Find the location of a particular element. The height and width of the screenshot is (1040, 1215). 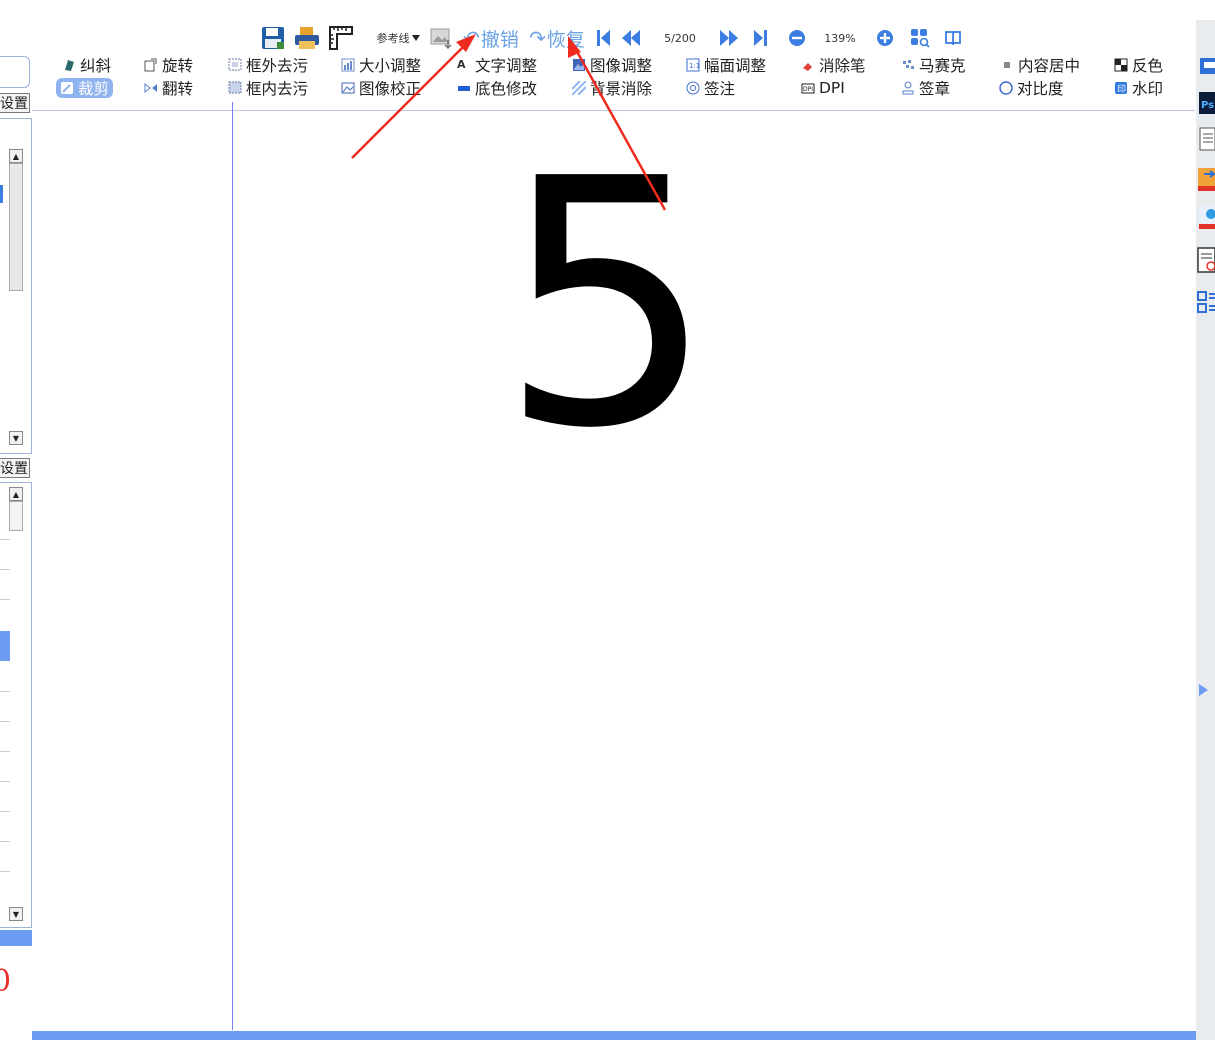

status-bar is located at coordinates (614, 1035).